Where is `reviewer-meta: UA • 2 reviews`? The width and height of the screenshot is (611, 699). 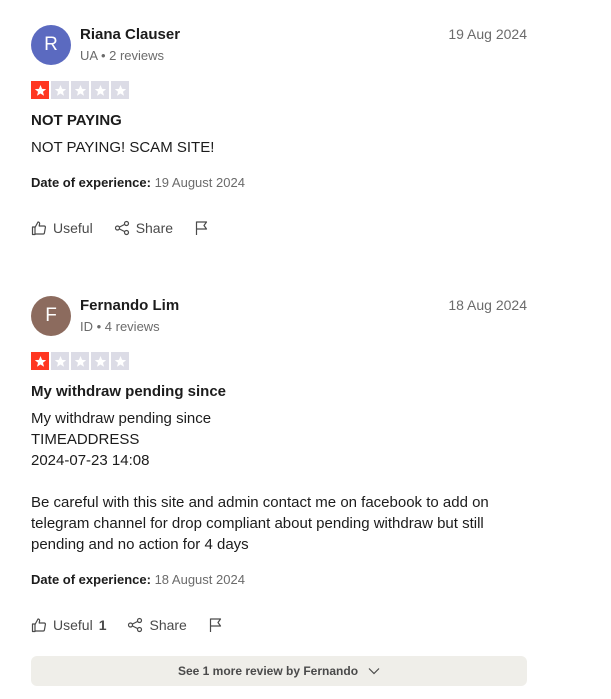
reviewer-meta: UA • 2 reviews is located at coordinates (122, 55).